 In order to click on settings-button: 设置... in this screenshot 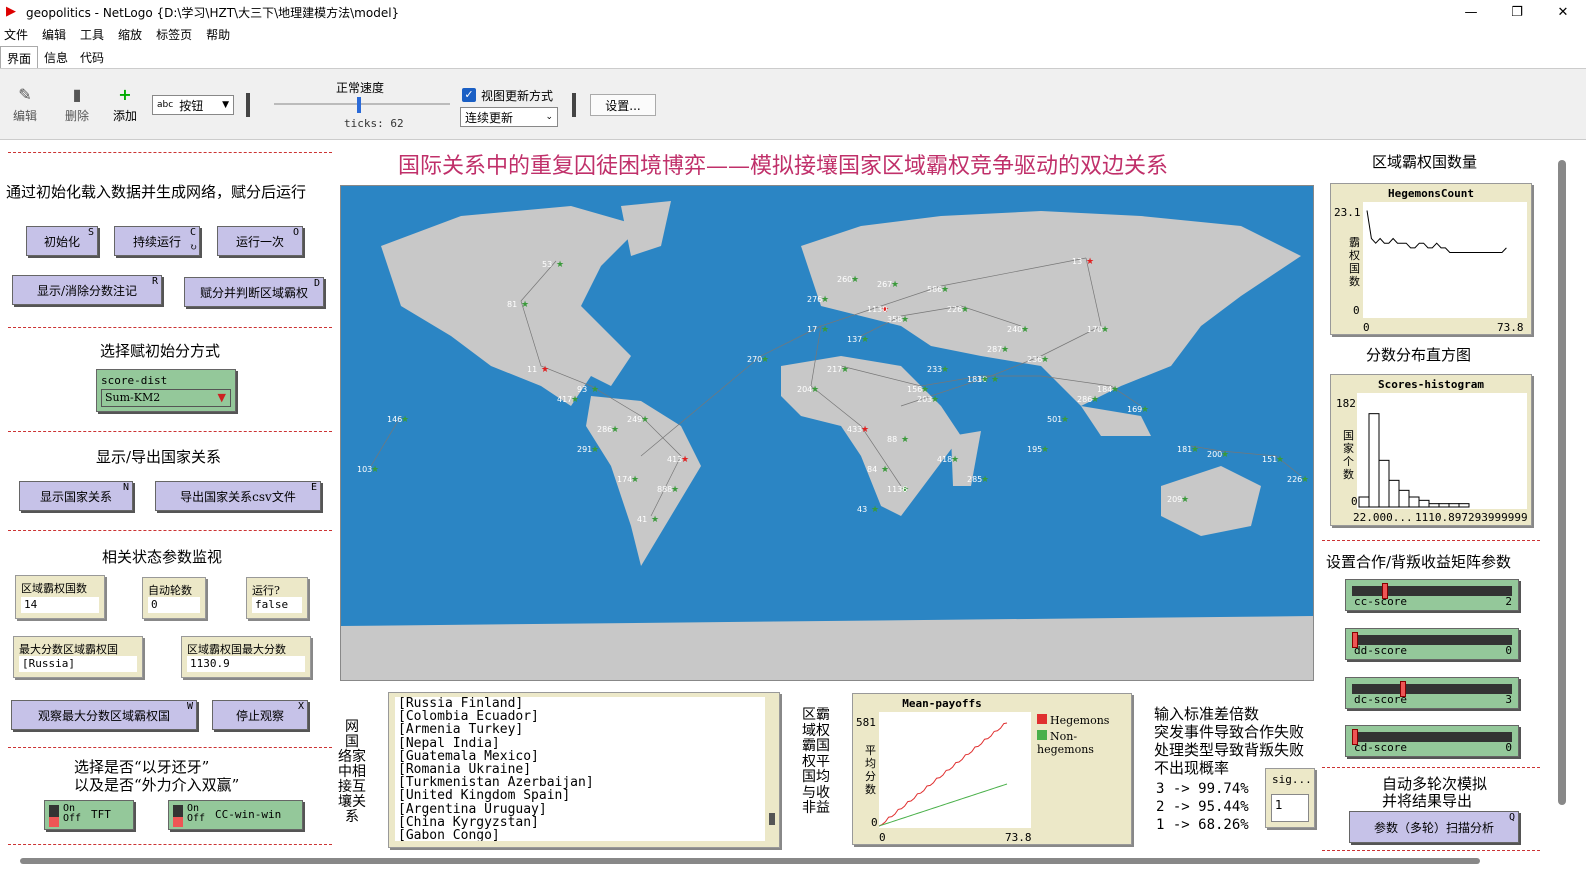, I will do `click(623, 105)`.